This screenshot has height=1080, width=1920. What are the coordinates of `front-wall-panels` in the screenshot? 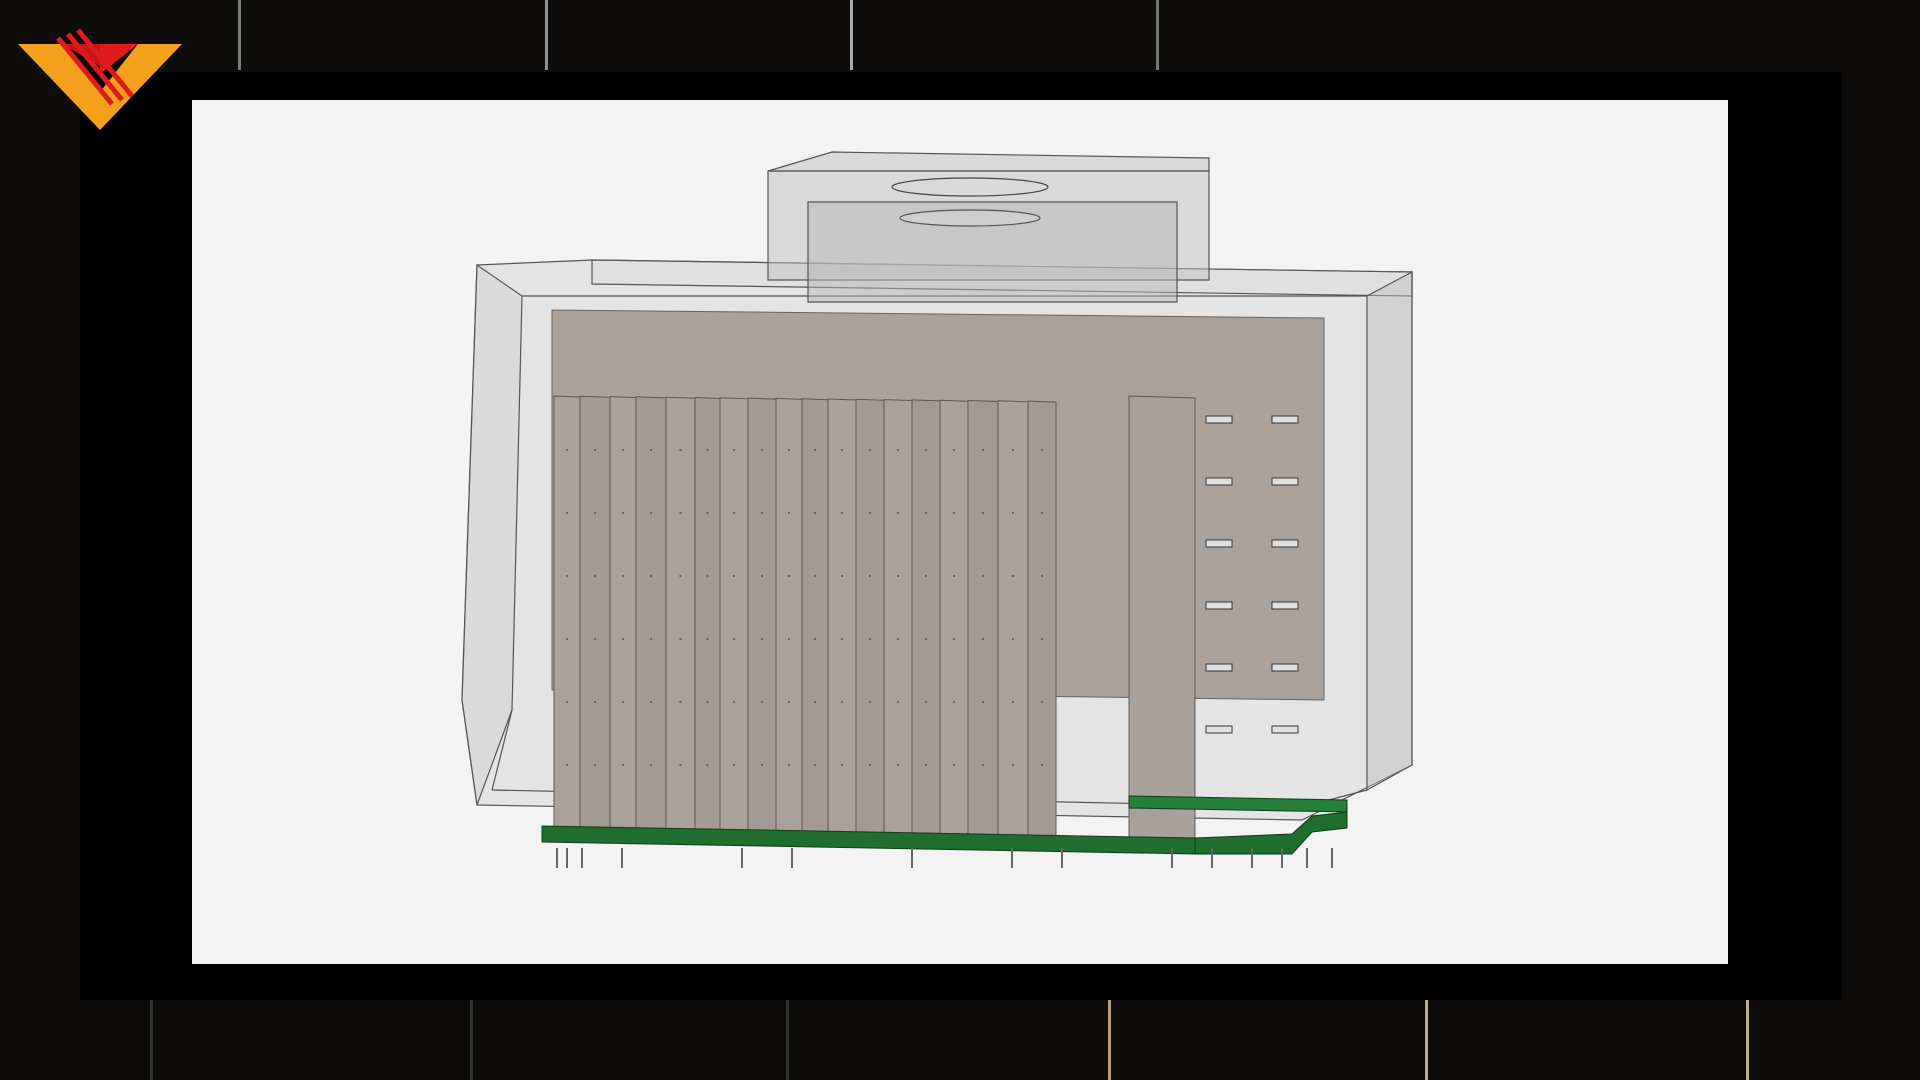 It's located at (805, 617).